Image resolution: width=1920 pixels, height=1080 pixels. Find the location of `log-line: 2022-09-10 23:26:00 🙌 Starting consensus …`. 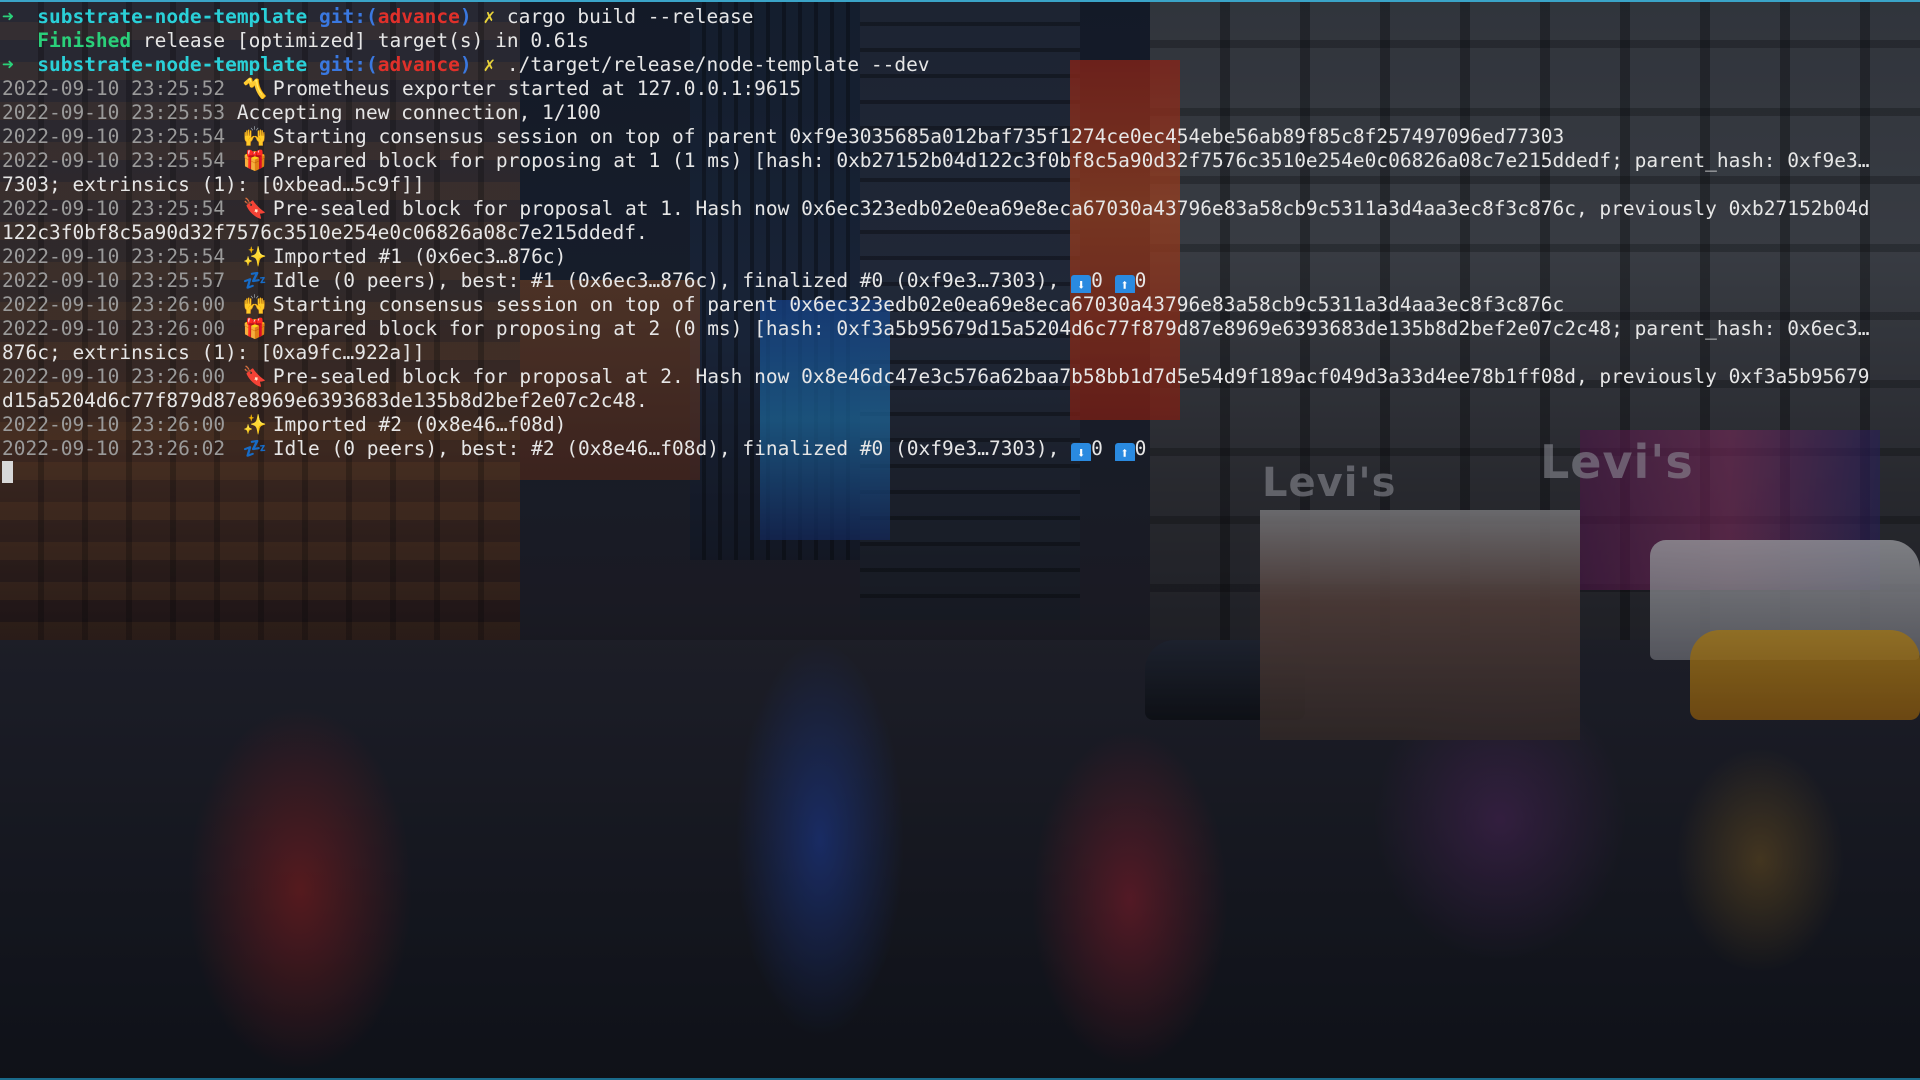

log-line: 2022-09-10 23:26:00 🙌 Starting consensus … is located at coordinates (961, 305).